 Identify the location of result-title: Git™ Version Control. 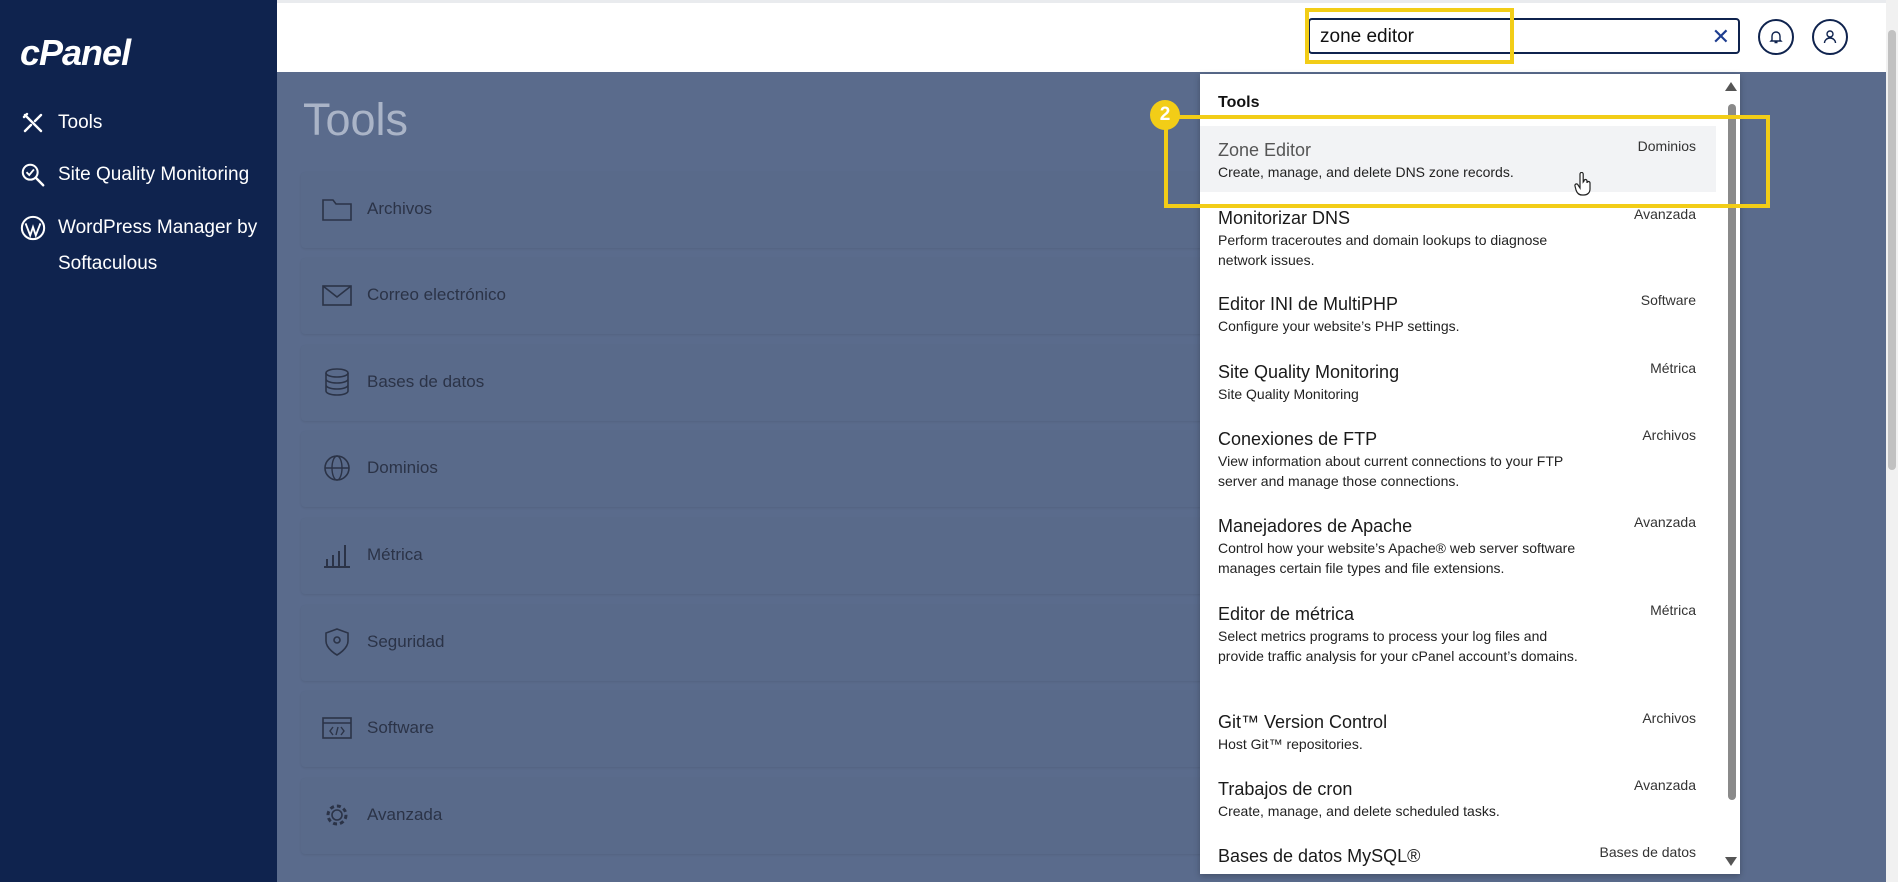
(1303, 722).